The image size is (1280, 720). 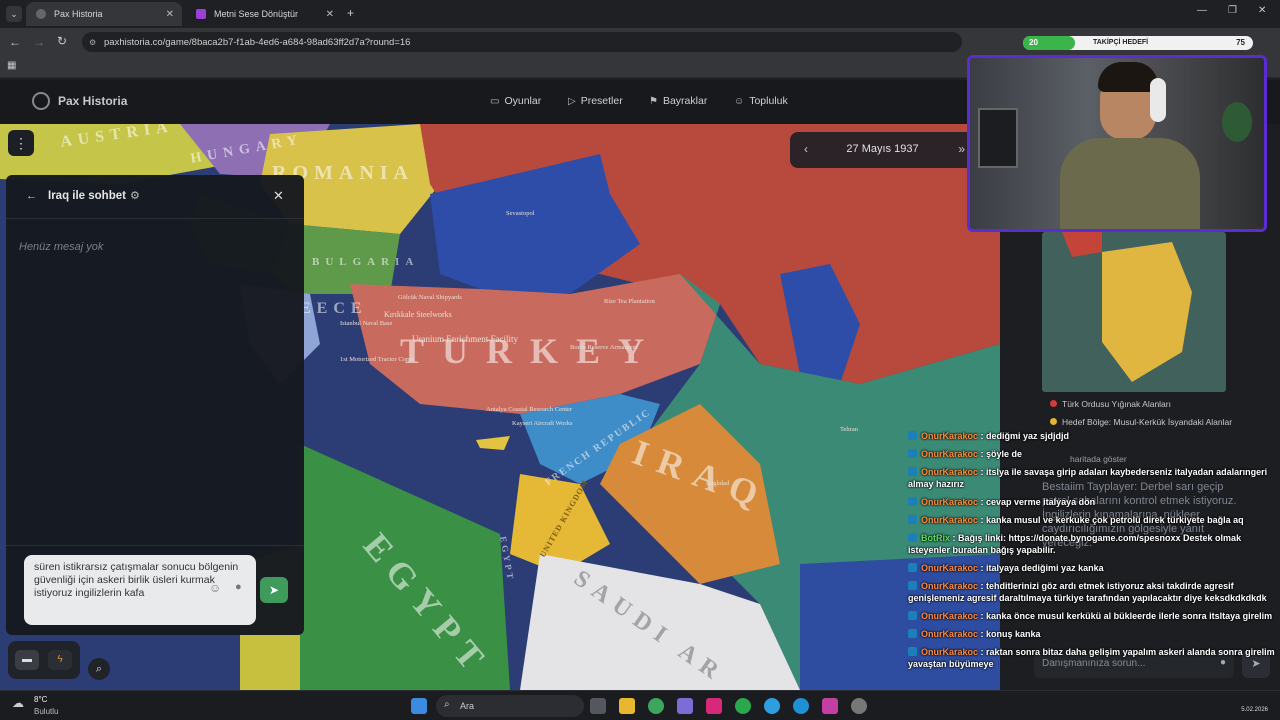 I want to click on legend-red-dot, so click(x=1053, y=403).